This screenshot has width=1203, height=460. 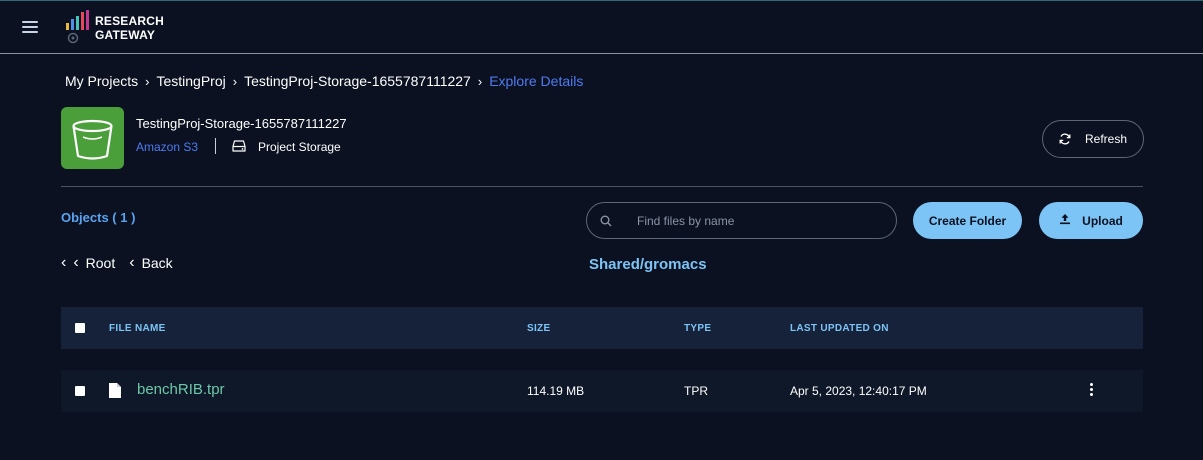 What do you see at coordinates (606, 221) in the screenshot?
I see `search-icon` at bounding box center [606, 221].